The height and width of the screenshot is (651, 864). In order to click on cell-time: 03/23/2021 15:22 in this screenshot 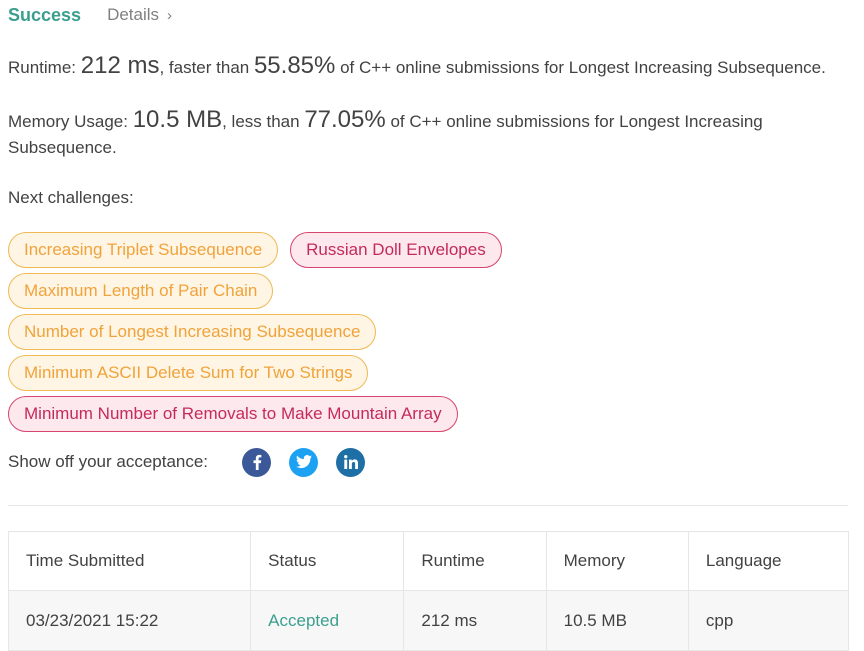, I will do `click(129, 620)`.